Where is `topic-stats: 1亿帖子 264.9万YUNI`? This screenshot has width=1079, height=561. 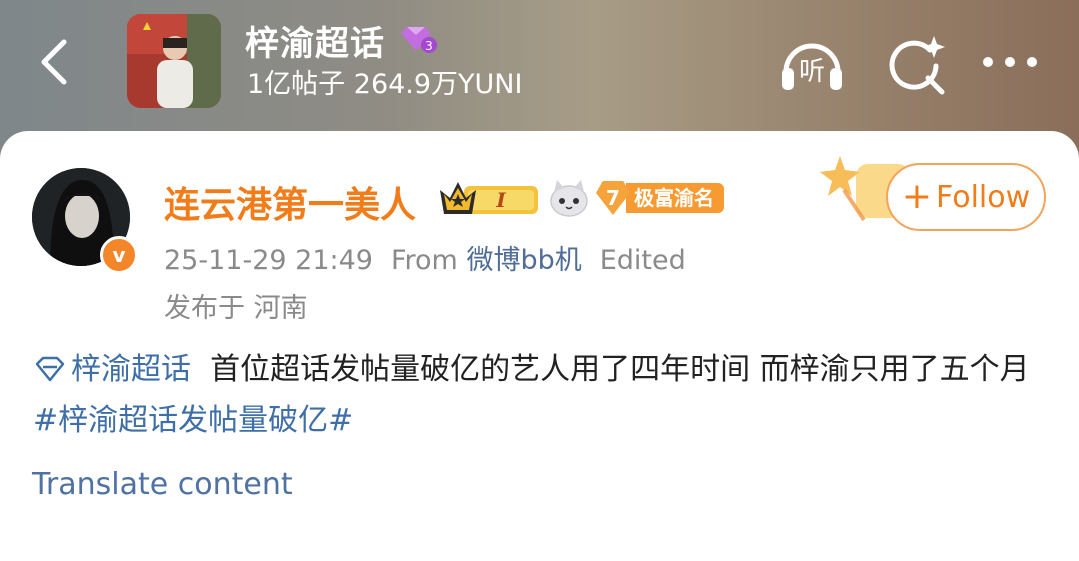
topic-stats: 1亿帖子 264.9万YUNI is located at coordinates (385, 84).